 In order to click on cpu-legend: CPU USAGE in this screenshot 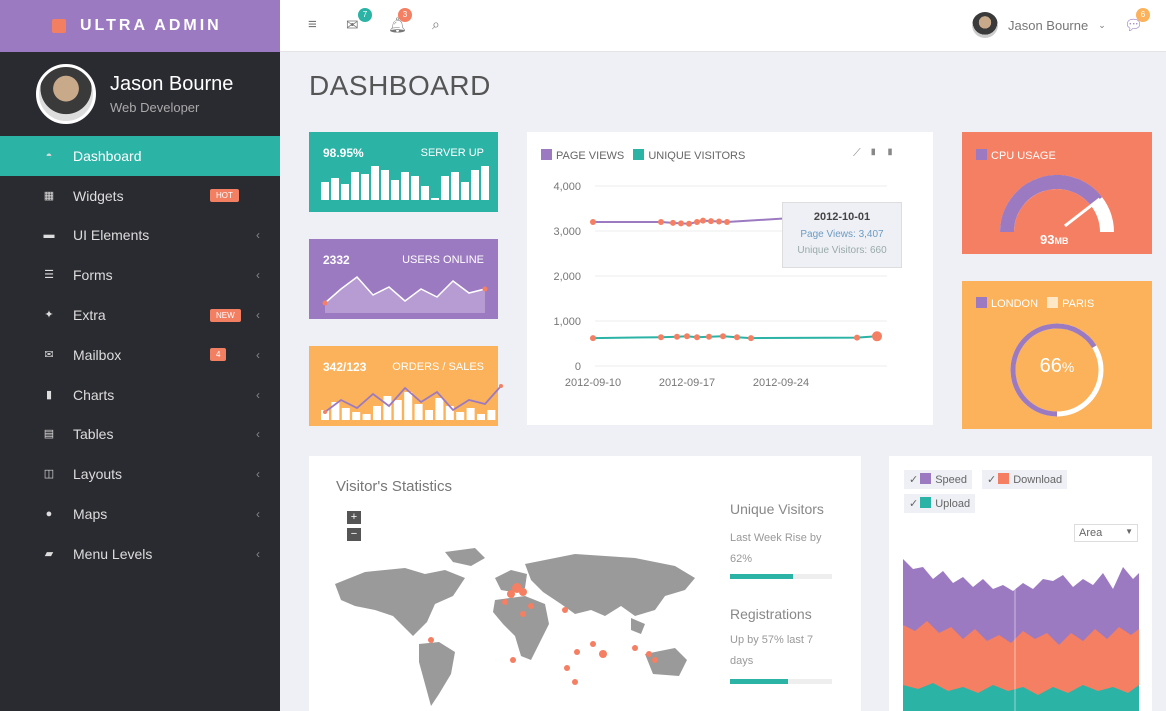, I will do `click(1016, 155)`.